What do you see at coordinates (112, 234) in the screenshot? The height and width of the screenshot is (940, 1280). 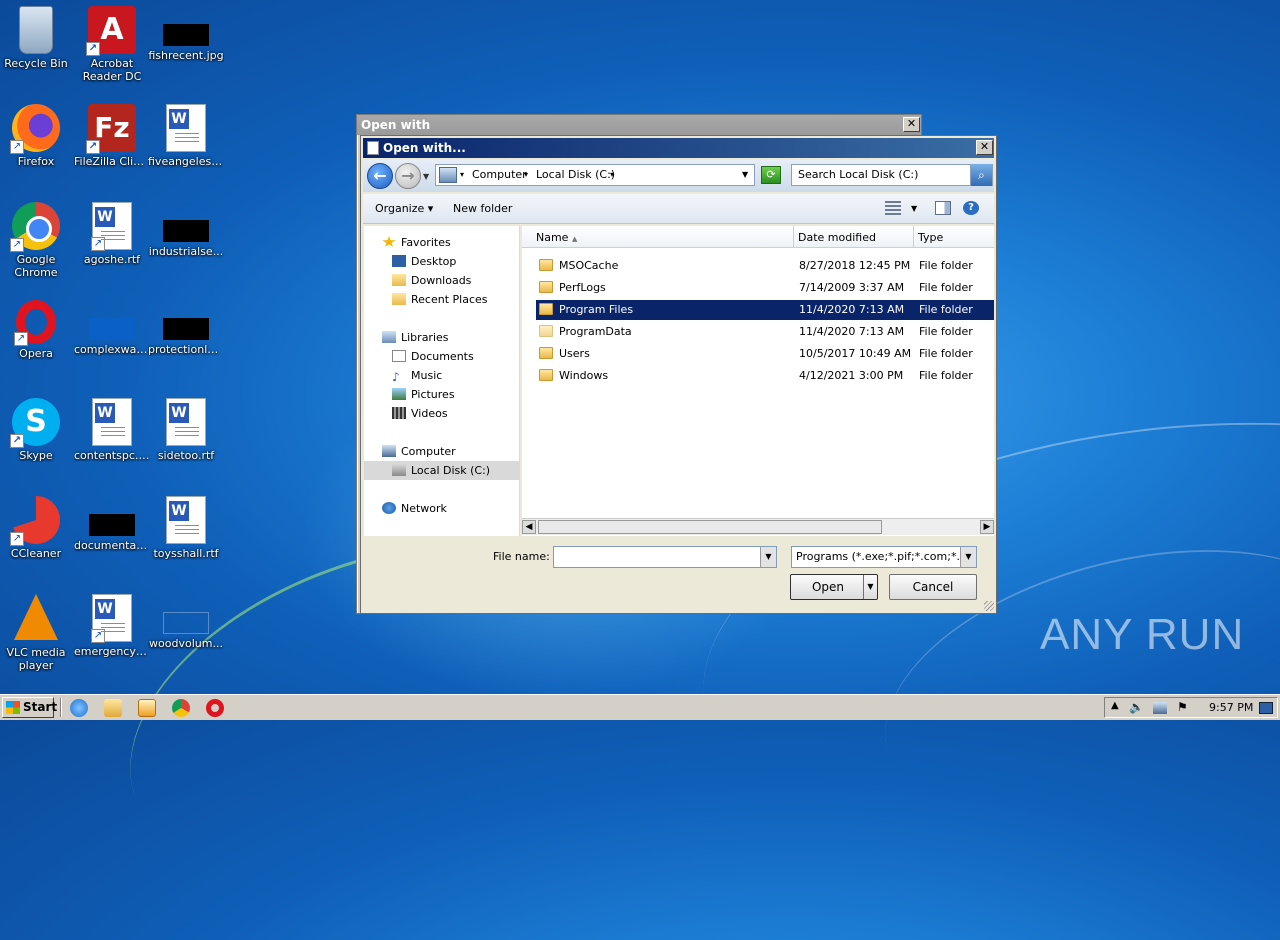 I see `desktop-icon-agoshe: ↗ agoshe.rtf` at bounding box center [112, 234].